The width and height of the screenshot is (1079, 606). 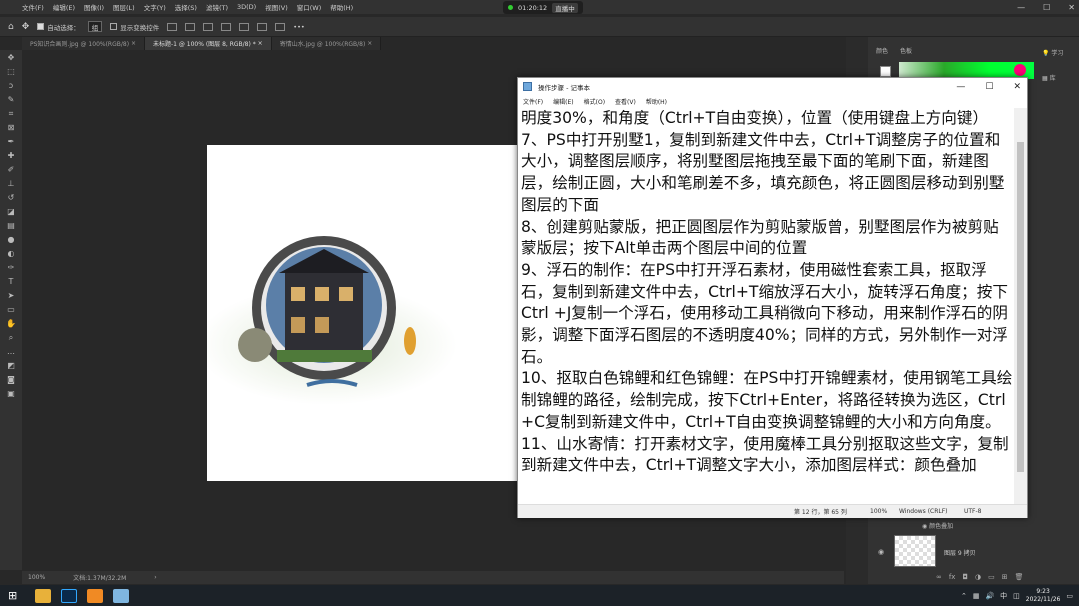 I want to click on align-left-icon, so click(x=172, y=26).